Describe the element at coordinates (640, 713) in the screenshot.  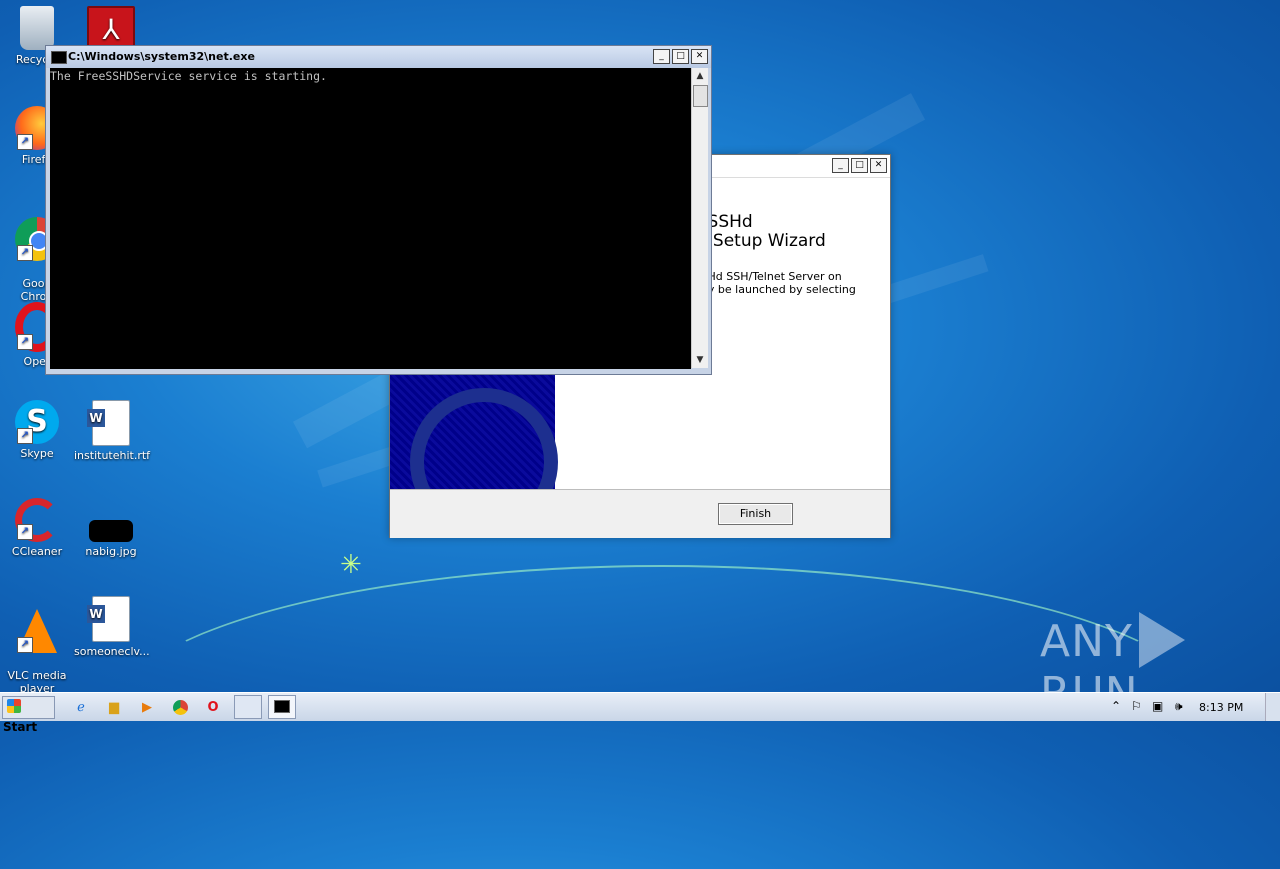
I see `taskbar: Start ℯ ▆ ▶ O ⌃ ⚐ ▣ 🕪 8:13 PM` at that location.